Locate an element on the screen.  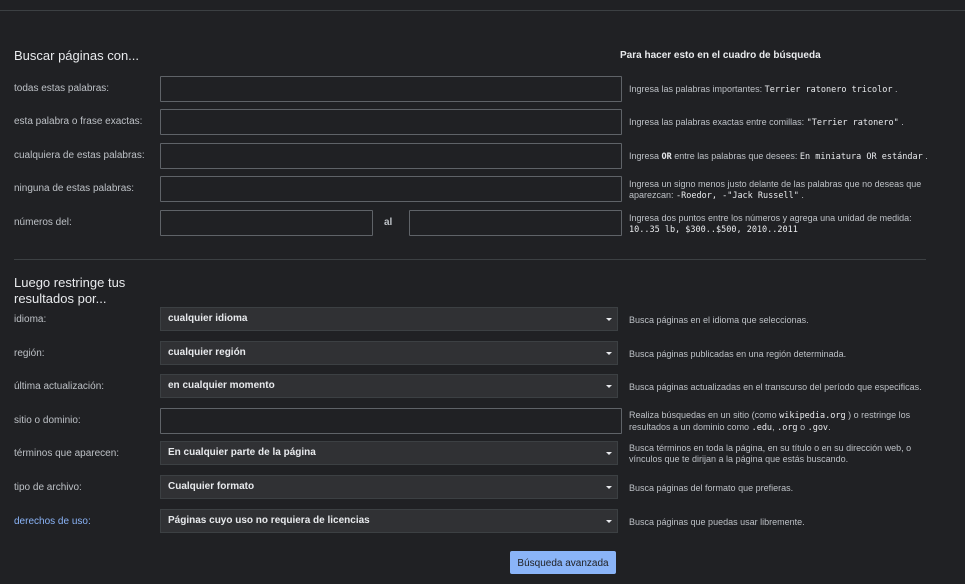
file-type-label: tipo de archivo: is located at coordinates (48, 487).